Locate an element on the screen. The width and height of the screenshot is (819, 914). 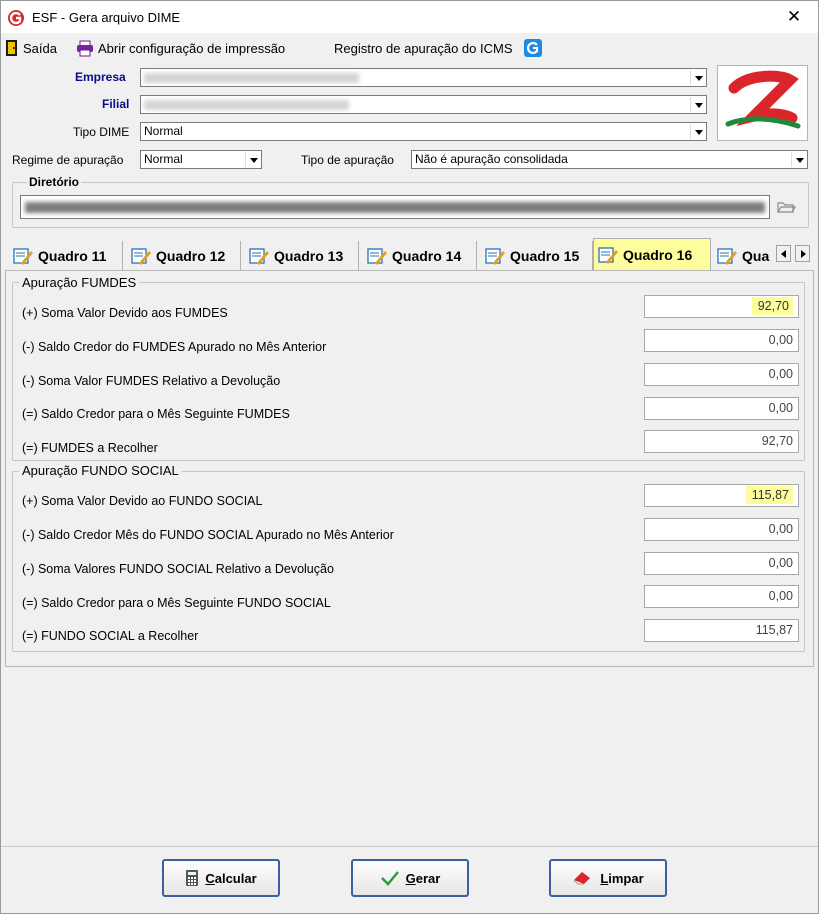
limpar-label: Limpar is located at coordinates (622, 878).